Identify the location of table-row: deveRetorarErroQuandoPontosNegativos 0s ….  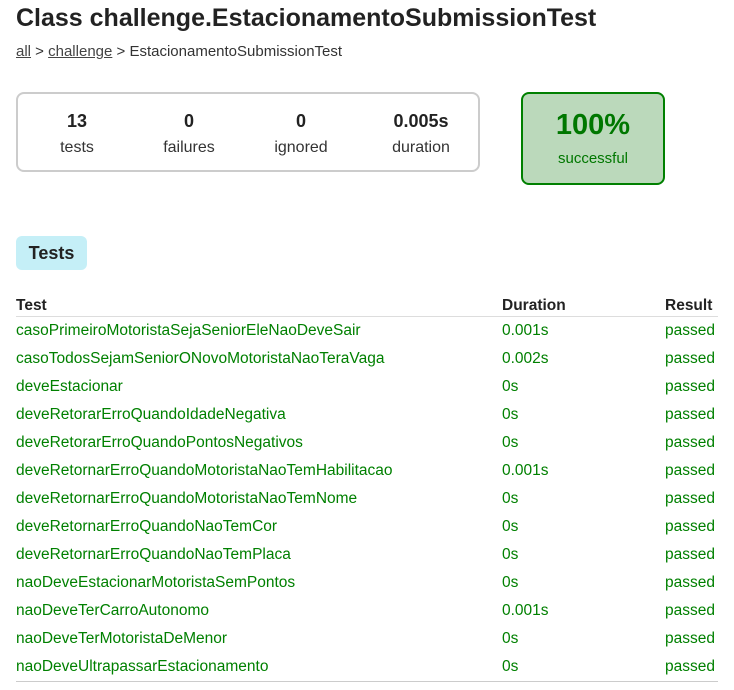
(367, 443).